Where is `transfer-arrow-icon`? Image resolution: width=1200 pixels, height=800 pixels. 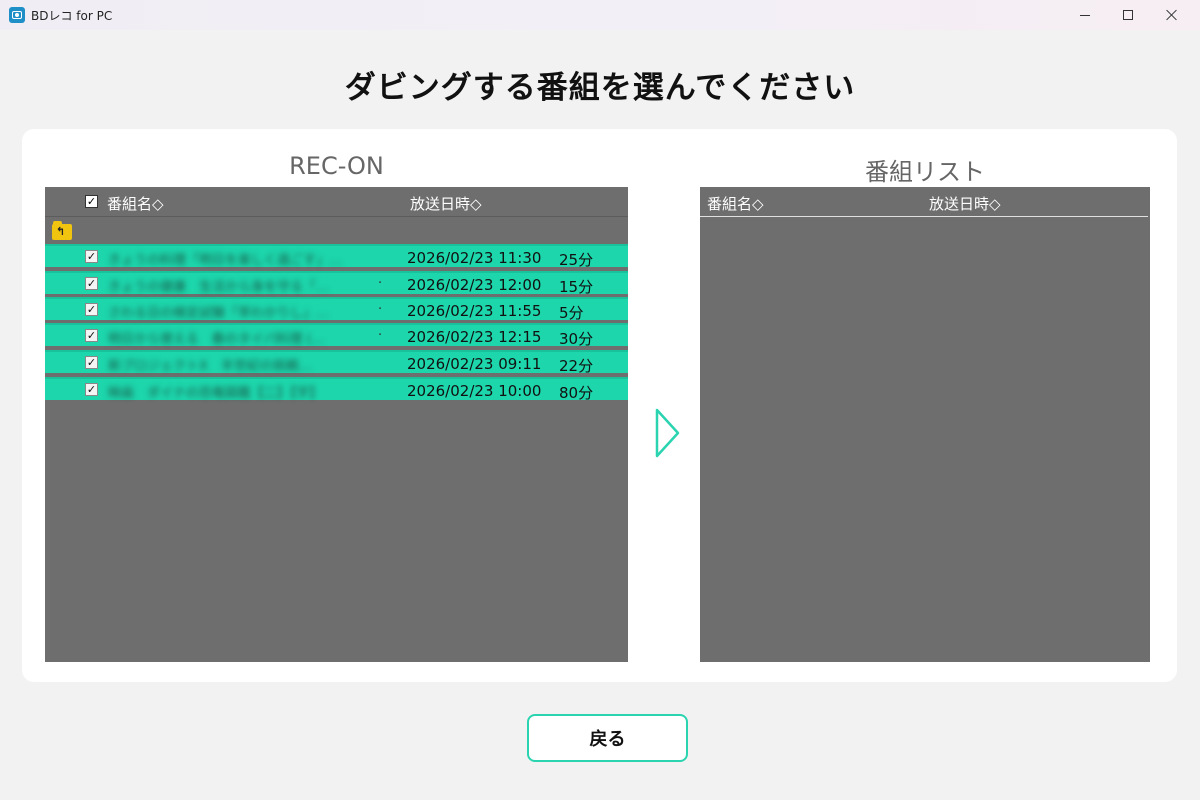
transfer-arrow-icon is located at coordinates (668, 433).